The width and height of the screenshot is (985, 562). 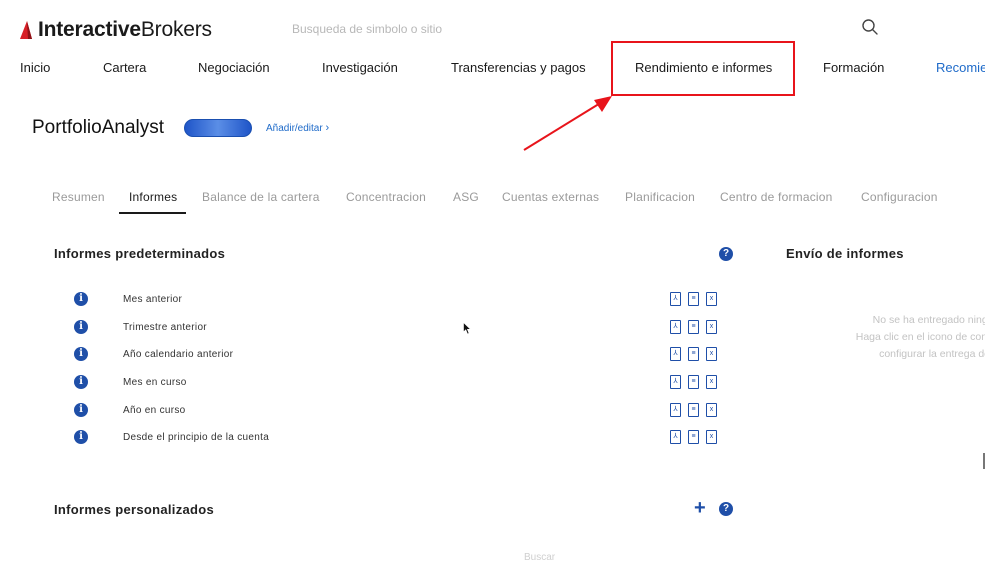 What do you see at coordinates (899, 197) in the screenshot?
I see `tab-configuracion: Configuracion` at bounding box center [899, 197].